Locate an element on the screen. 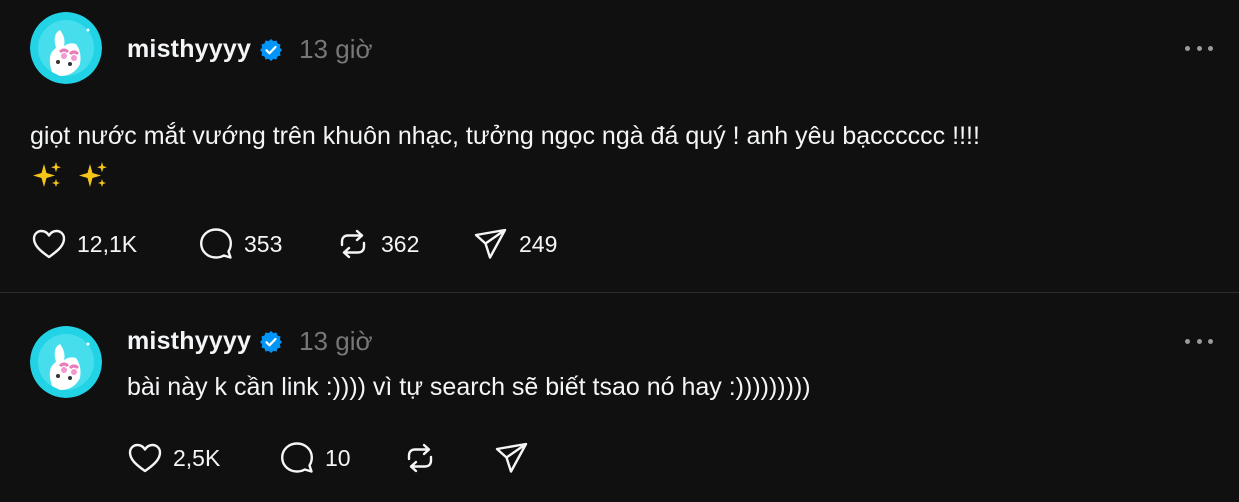 The height and width of the screenshot is (502, 1239). like-count: 12,1K is located at coordinates (107, 243).